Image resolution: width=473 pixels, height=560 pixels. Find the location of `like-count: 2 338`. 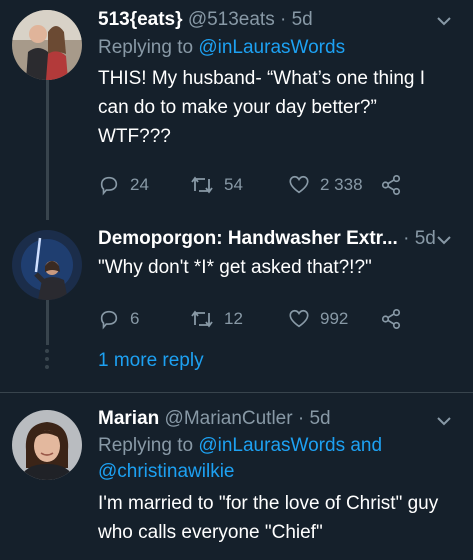

like-count: 2 338 is located at coordinates (341, 184).